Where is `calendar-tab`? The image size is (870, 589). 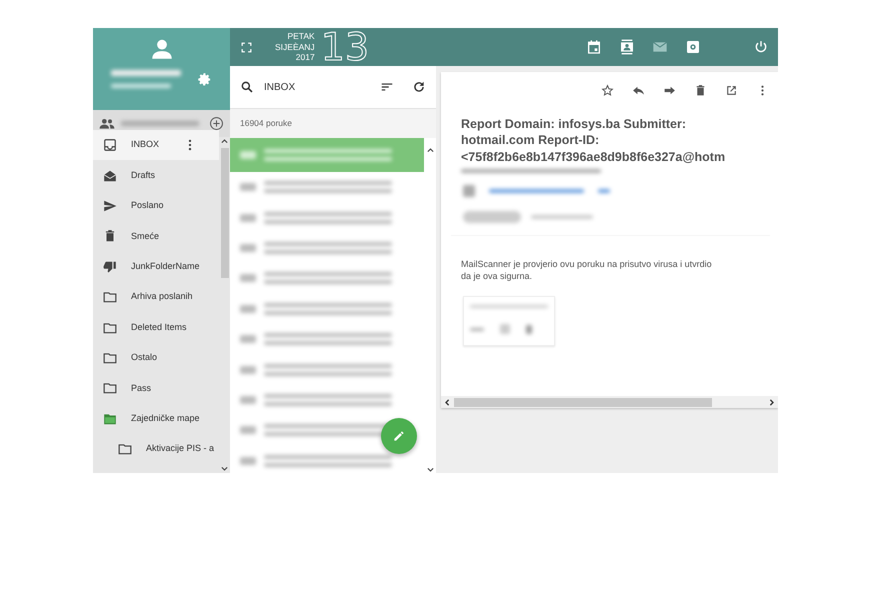
calendar-tab is located at coordinates (594, 47).